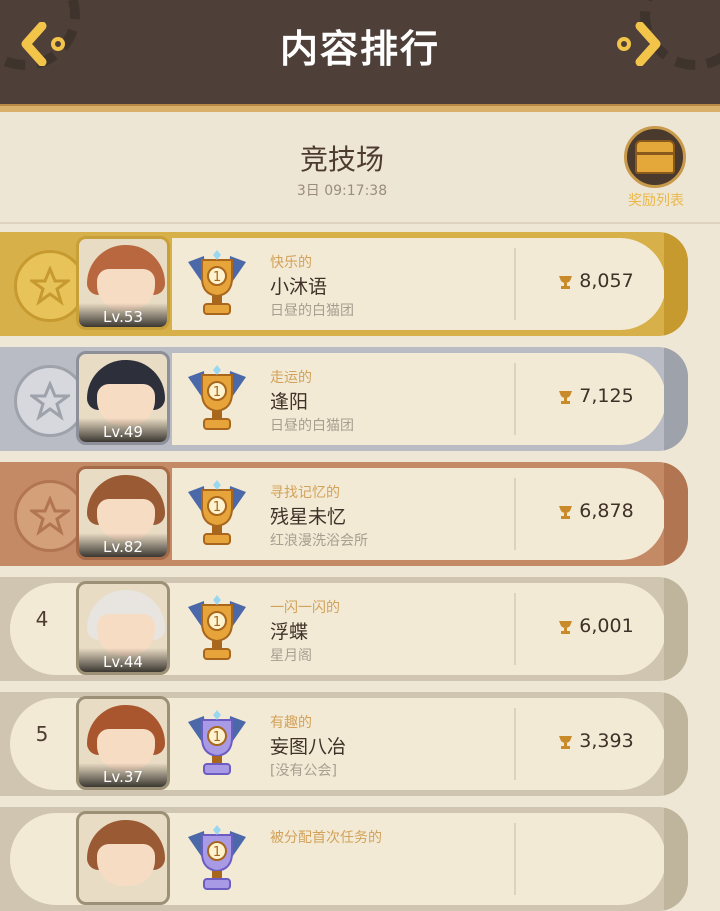 This screenshot has width=720, height=911. Describe the element at coordinates (123, 545) in the screenshot. I see `player-level: Lv.82` at that location.